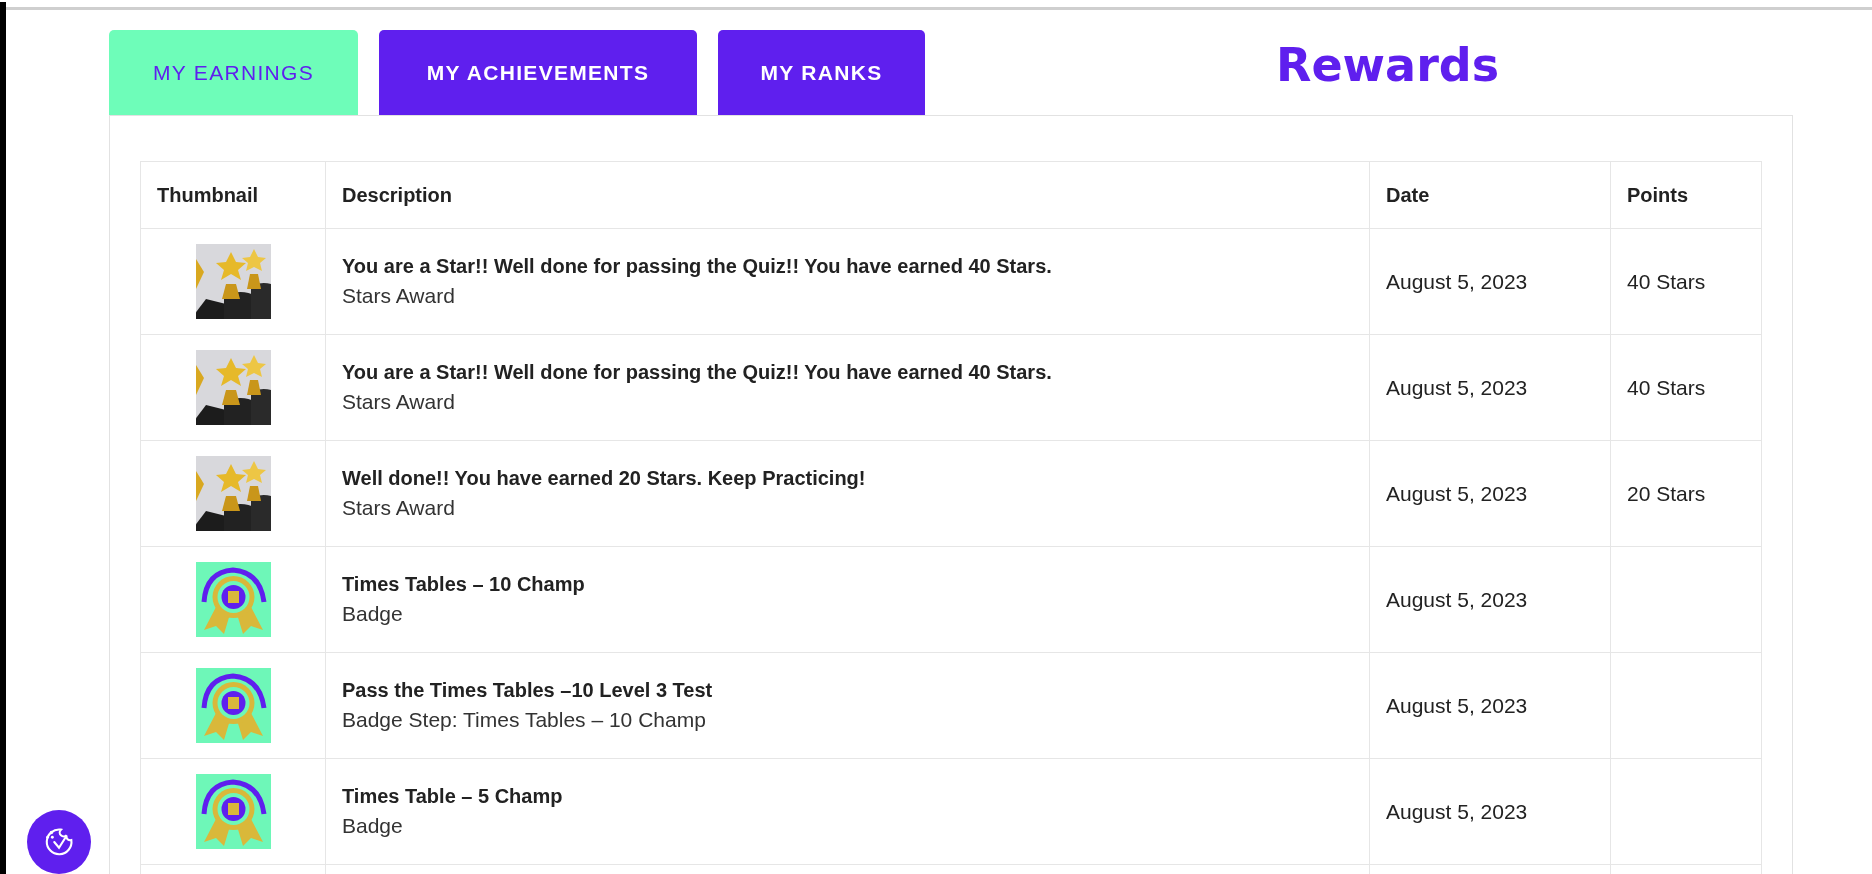  I want to click on reward-title: Well done!! You have earned 20 Stars. Keep Practicing!, so click(604, 478).